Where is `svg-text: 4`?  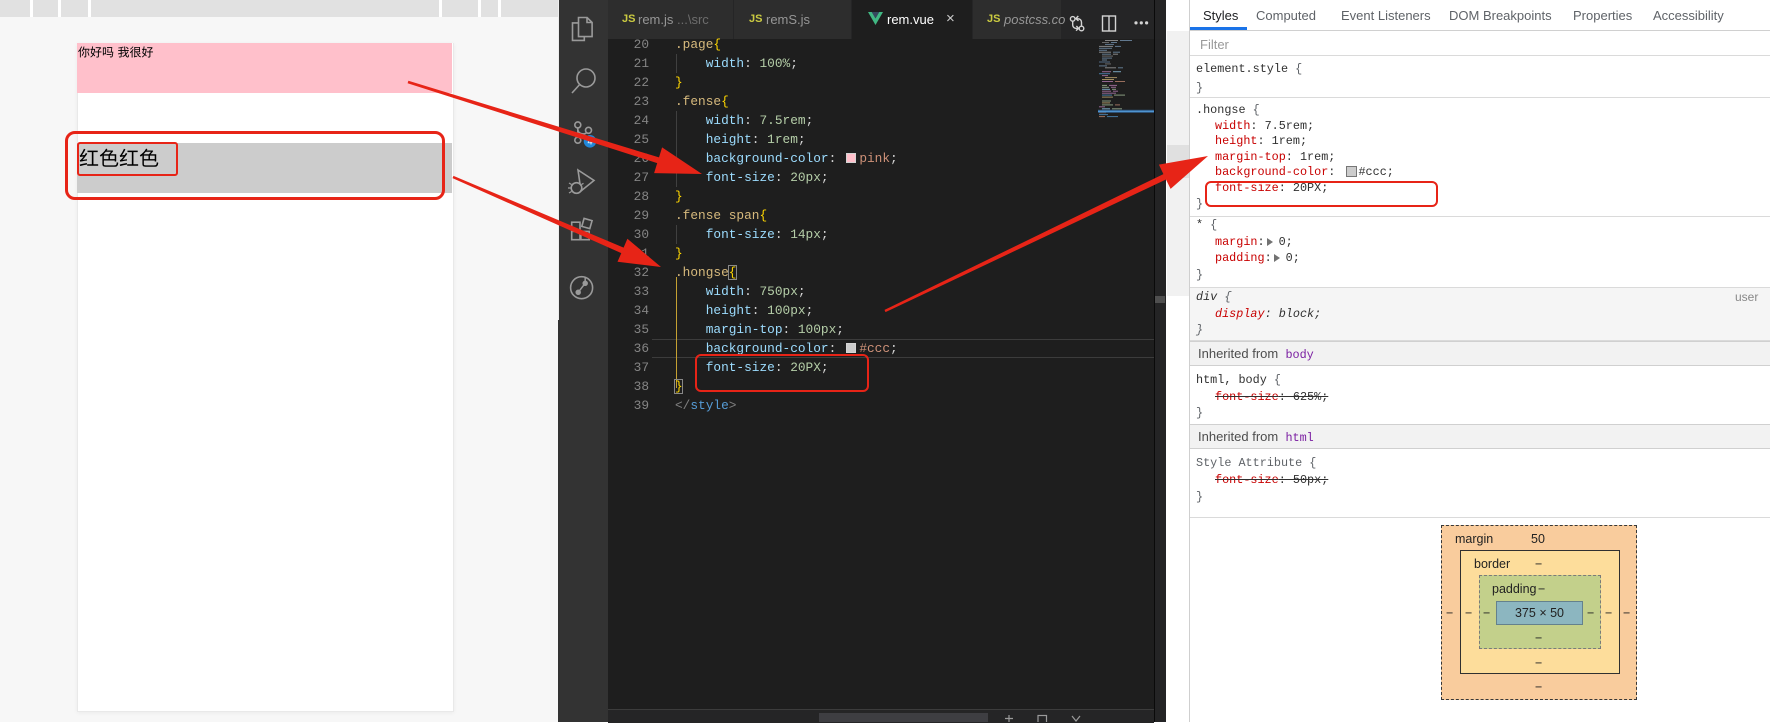 svg-text: 4 is located at coordinates (589, 142).